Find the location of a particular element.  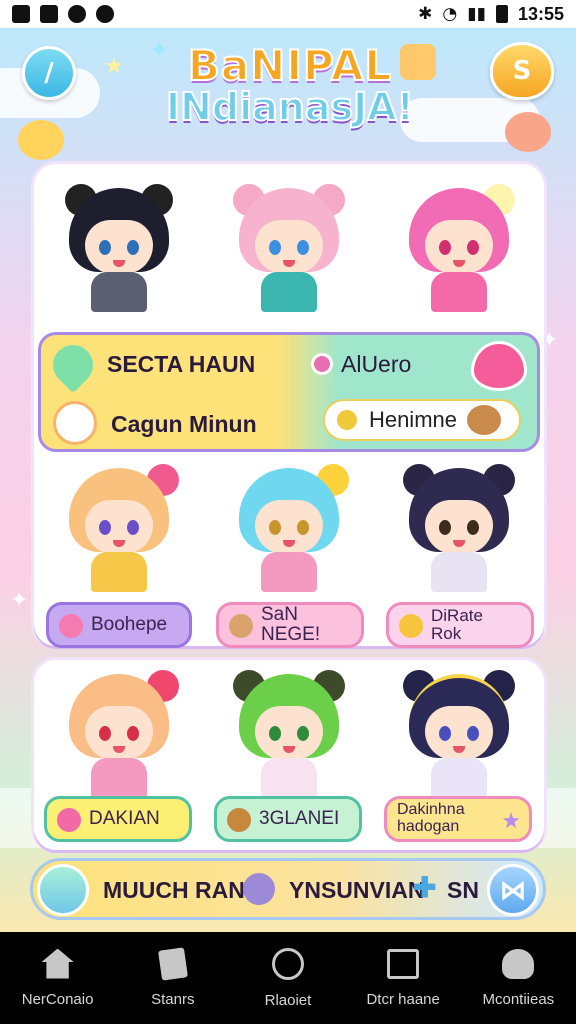

tag-label: 3GLANEI is located at coordinates (299, 819).